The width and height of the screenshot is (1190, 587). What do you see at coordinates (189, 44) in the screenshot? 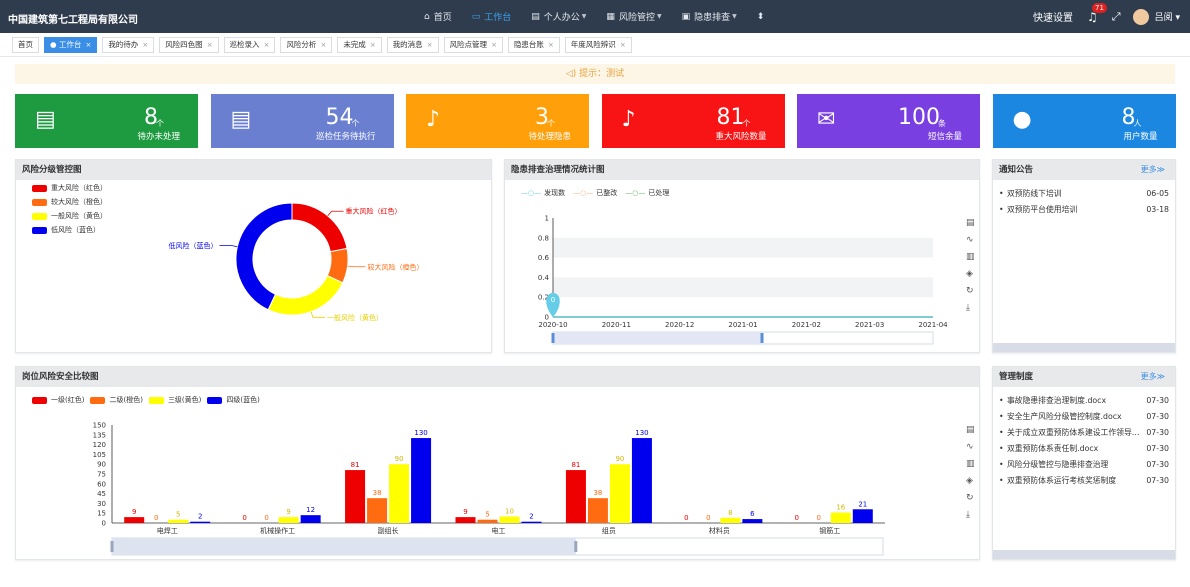
I see `tab: 风险四色图 ×` at bounding box center [189, 44].